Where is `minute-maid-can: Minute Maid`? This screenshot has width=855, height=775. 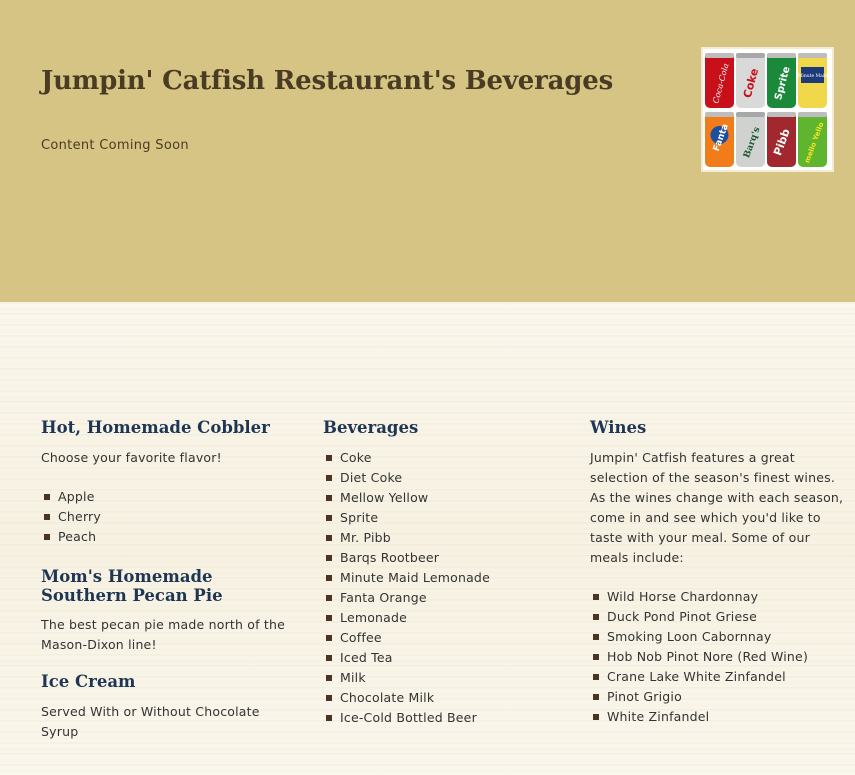 minute-maid-can: Minute Maid is located at coordinates (812, 80).